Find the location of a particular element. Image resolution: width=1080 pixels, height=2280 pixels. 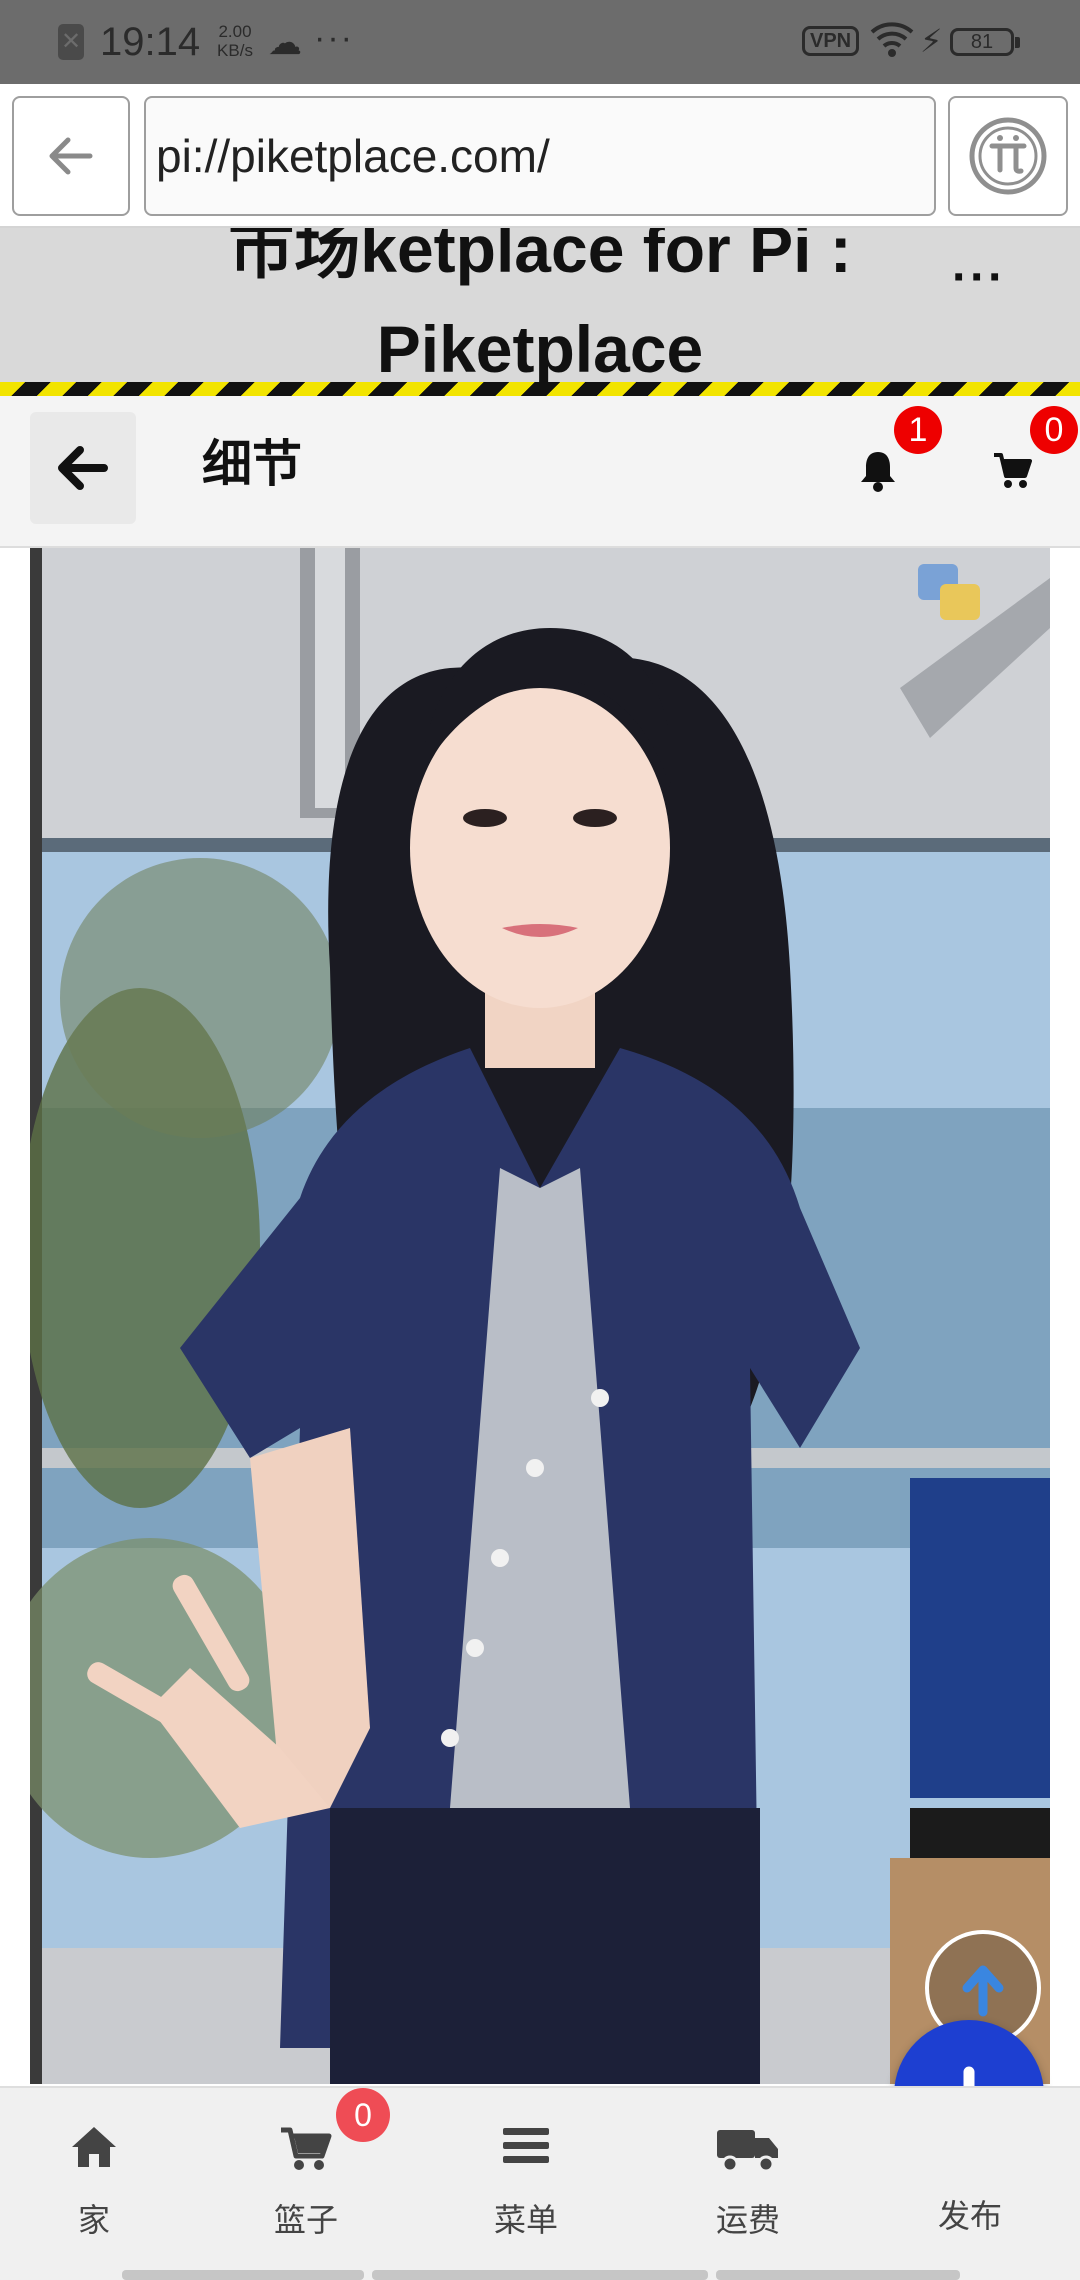

nav-item-menu: 菜单 is located at coordinates (526, 2176).